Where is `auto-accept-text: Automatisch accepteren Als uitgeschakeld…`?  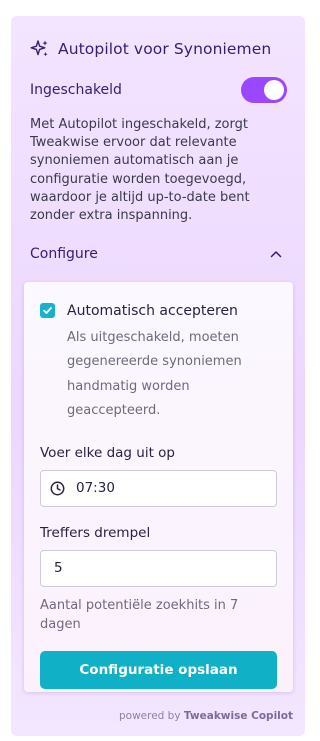 auto-accept-text: Automatisch accepteren Als uitgeschakeld… is located at coordinates (167, 363).